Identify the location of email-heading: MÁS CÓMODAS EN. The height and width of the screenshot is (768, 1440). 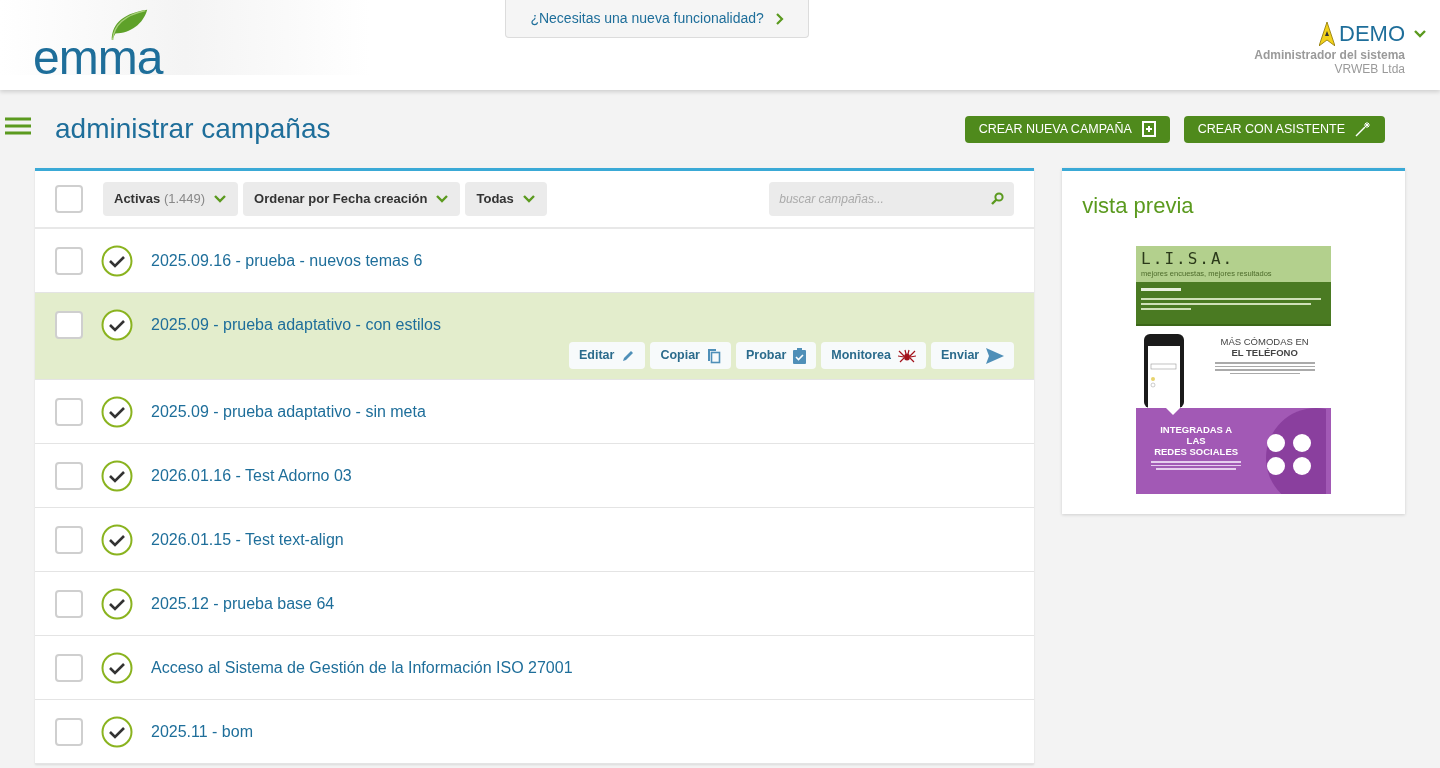
(1264, 342).